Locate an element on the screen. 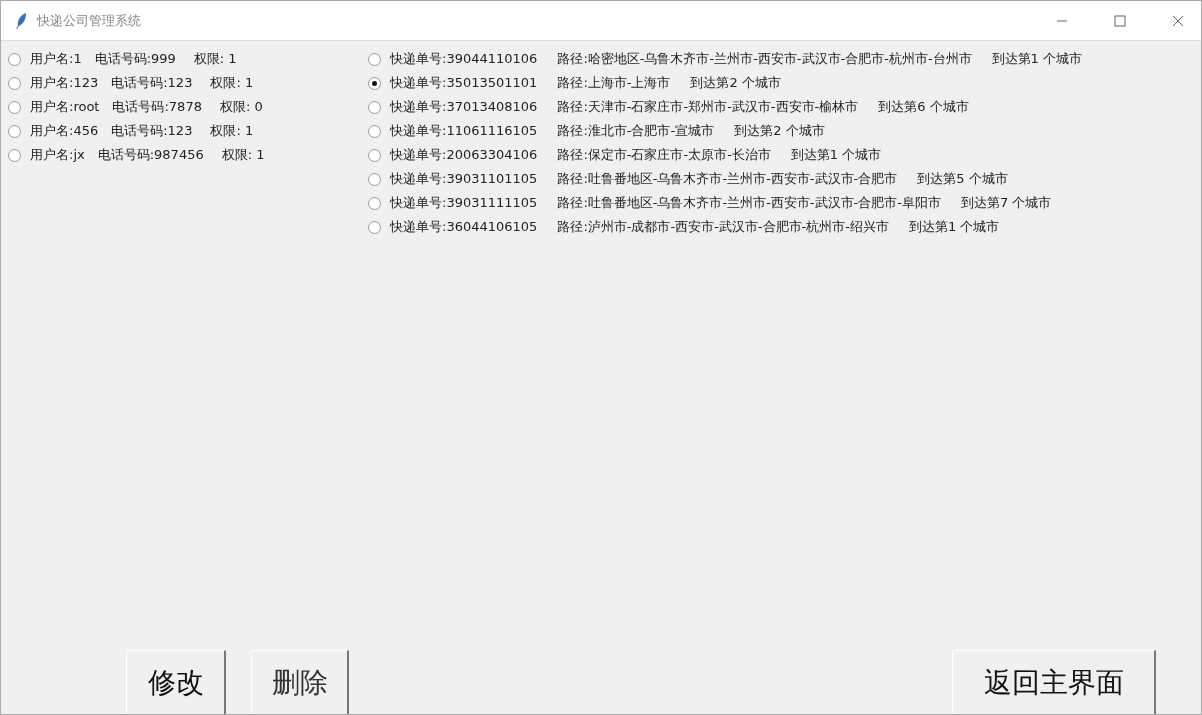  tracking-number-label: 快递单号:39031101105 is located at coordinates (464, 179).